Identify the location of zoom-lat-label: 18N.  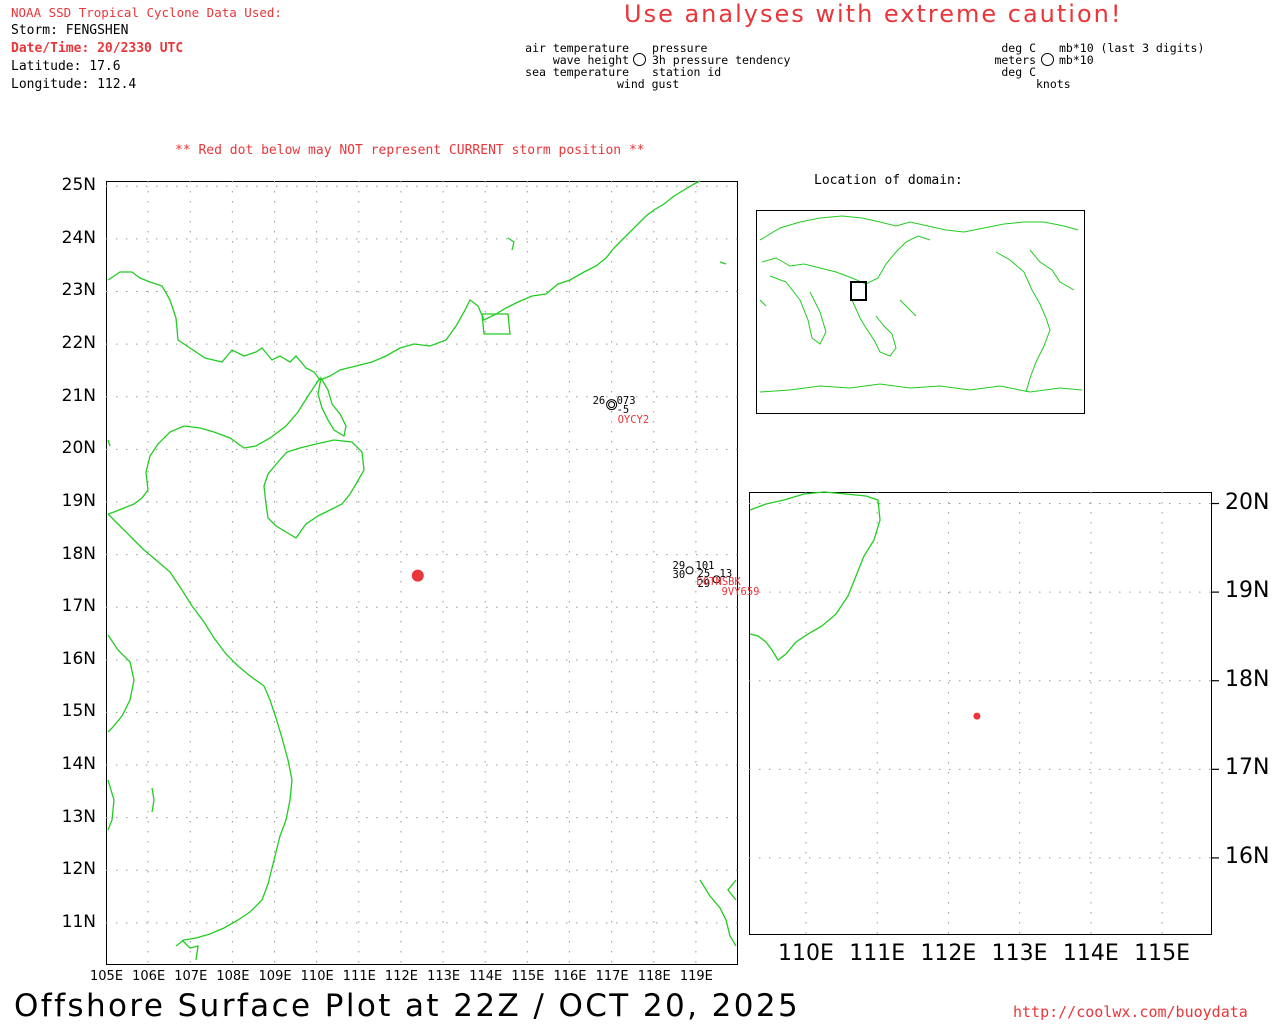
(1247, 679).